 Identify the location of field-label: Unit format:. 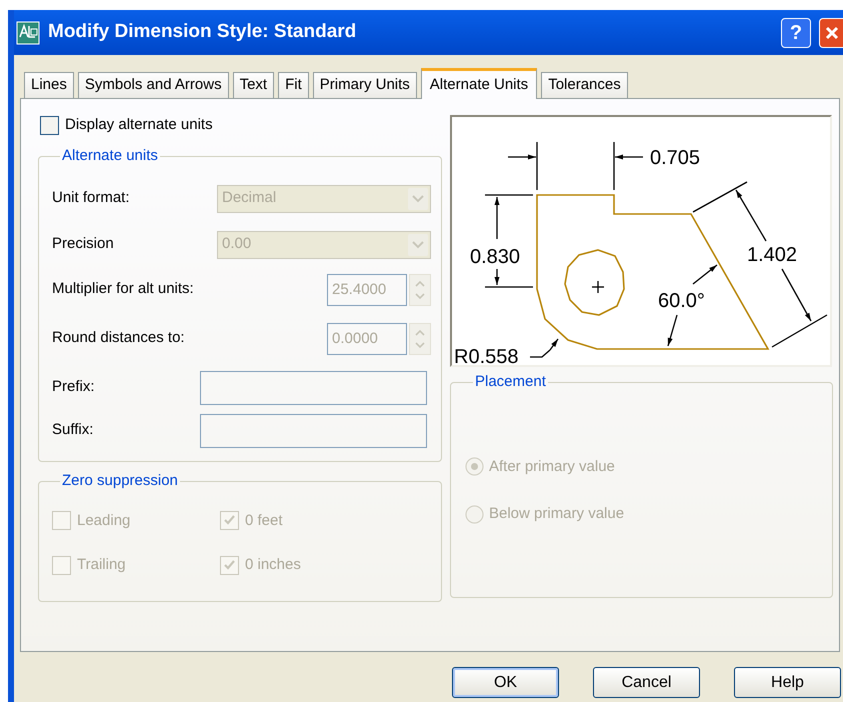
(91, 198).